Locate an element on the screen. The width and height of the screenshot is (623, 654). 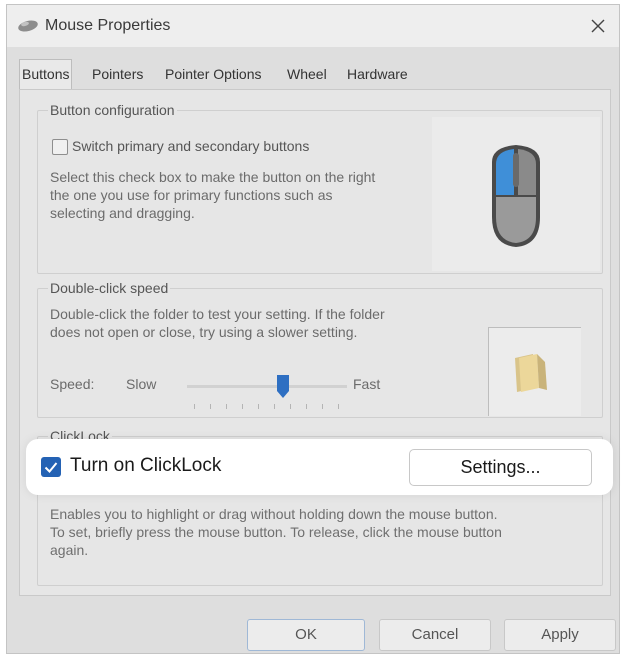
switch-buttons-checkbox is located at coordinates (60, 147).